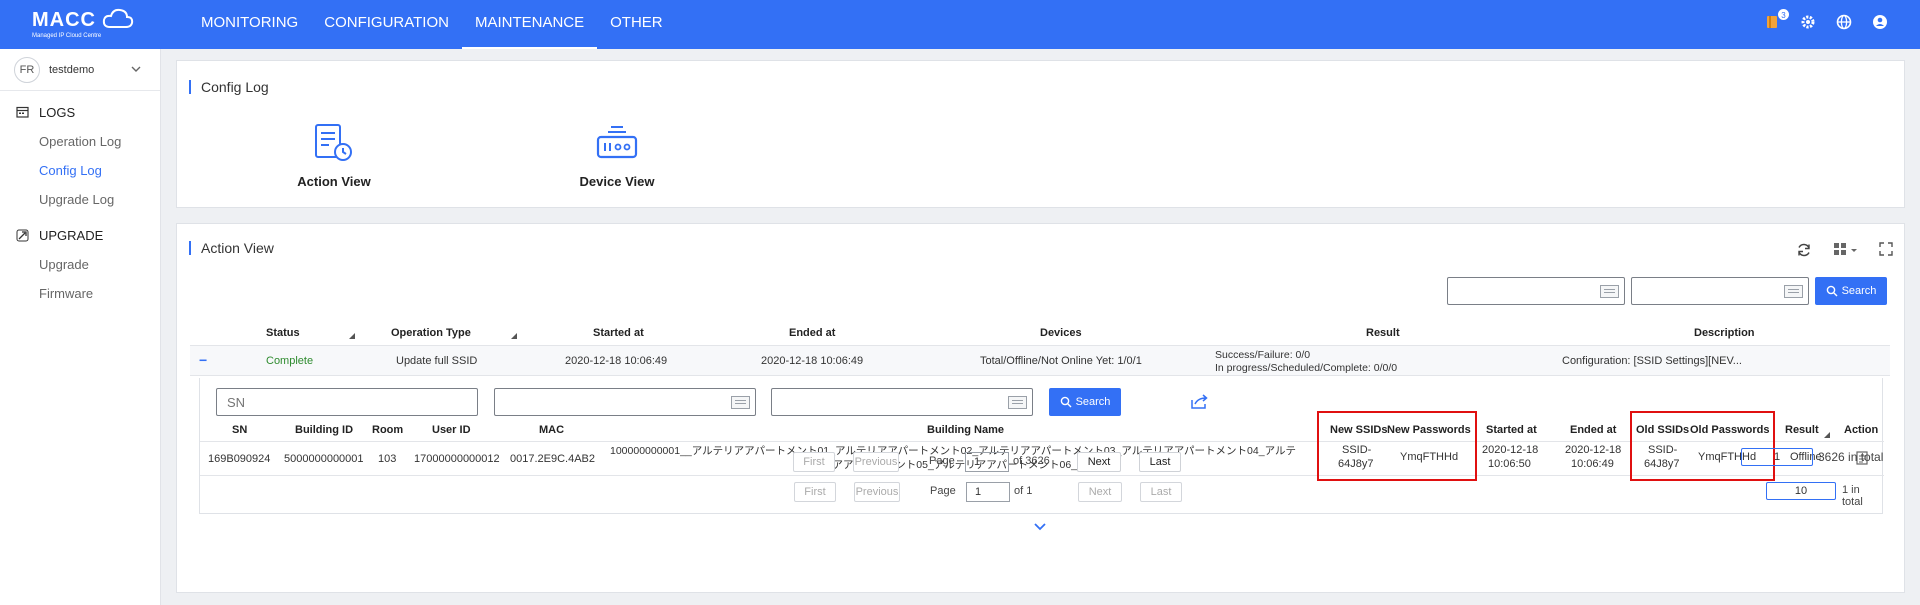 The height and width of the screenshot is (605, 1920). What do you see at coordinates (431, 333) in the screenshot?
I see `column-operation-type: Operation Type` at bounding box center [431, 333].